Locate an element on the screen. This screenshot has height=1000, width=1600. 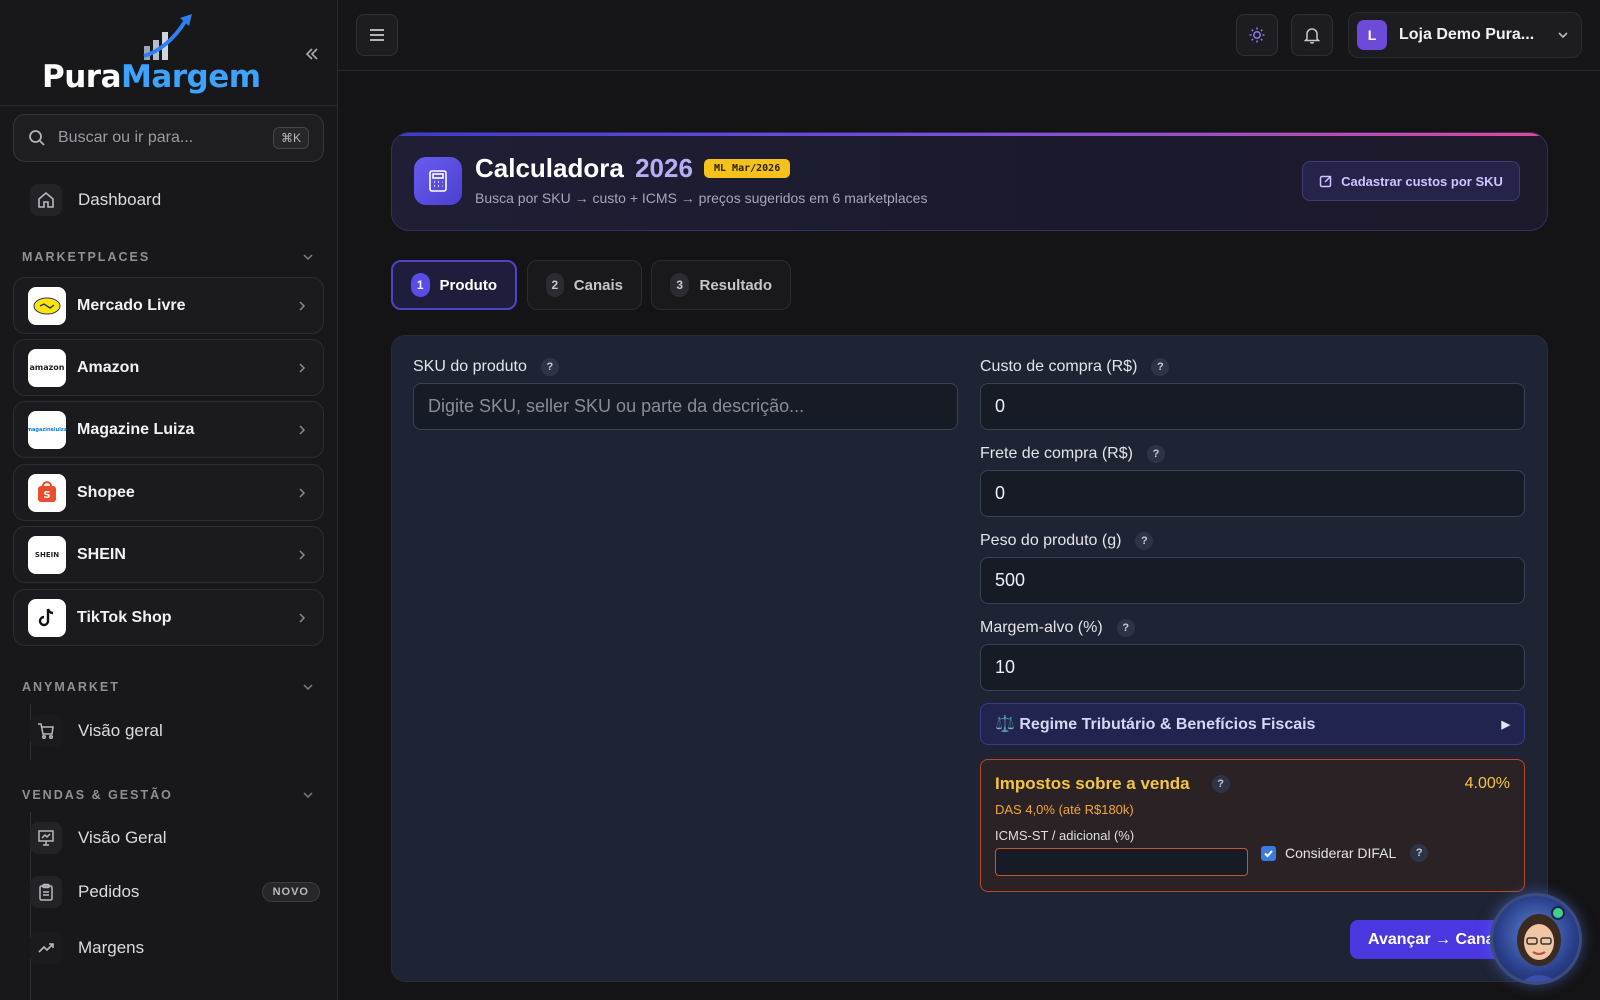
tab-step-canais: 2 Canais is located at coordinates (584, 285).